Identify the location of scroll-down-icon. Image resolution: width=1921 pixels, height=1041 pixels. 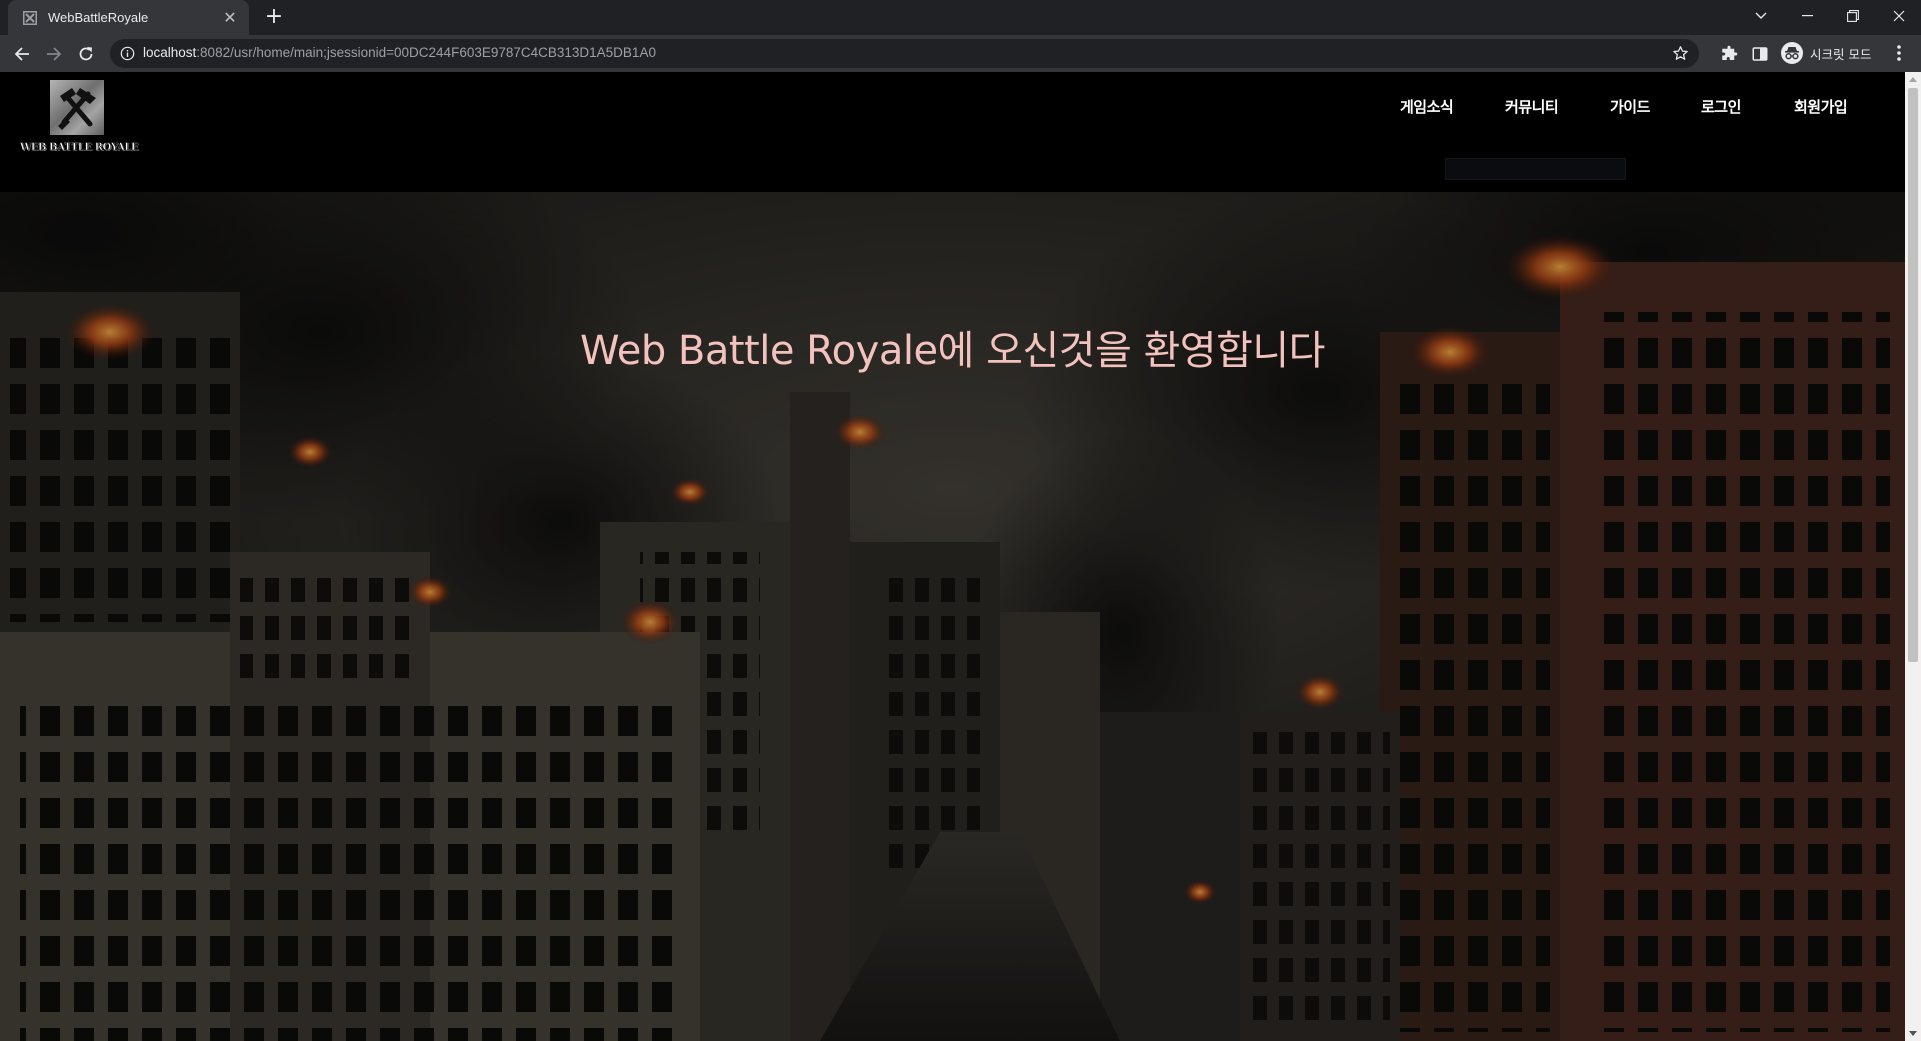
(1913, 1033).